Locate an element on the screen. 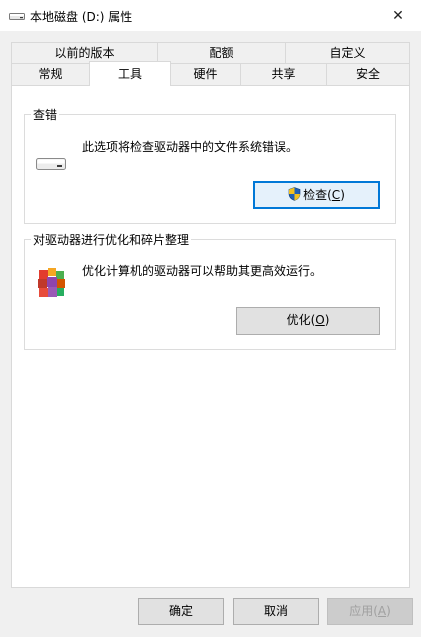  tab-label: 常规 is located at coordinates (50, 74).